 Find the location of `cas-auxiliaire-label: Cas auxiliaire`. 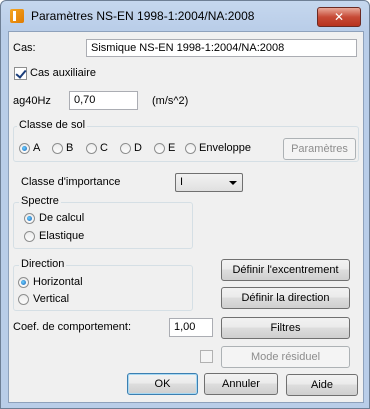

cas-auxiliaire-label: Cas auxiliaire is located at coordinates (63, 73).